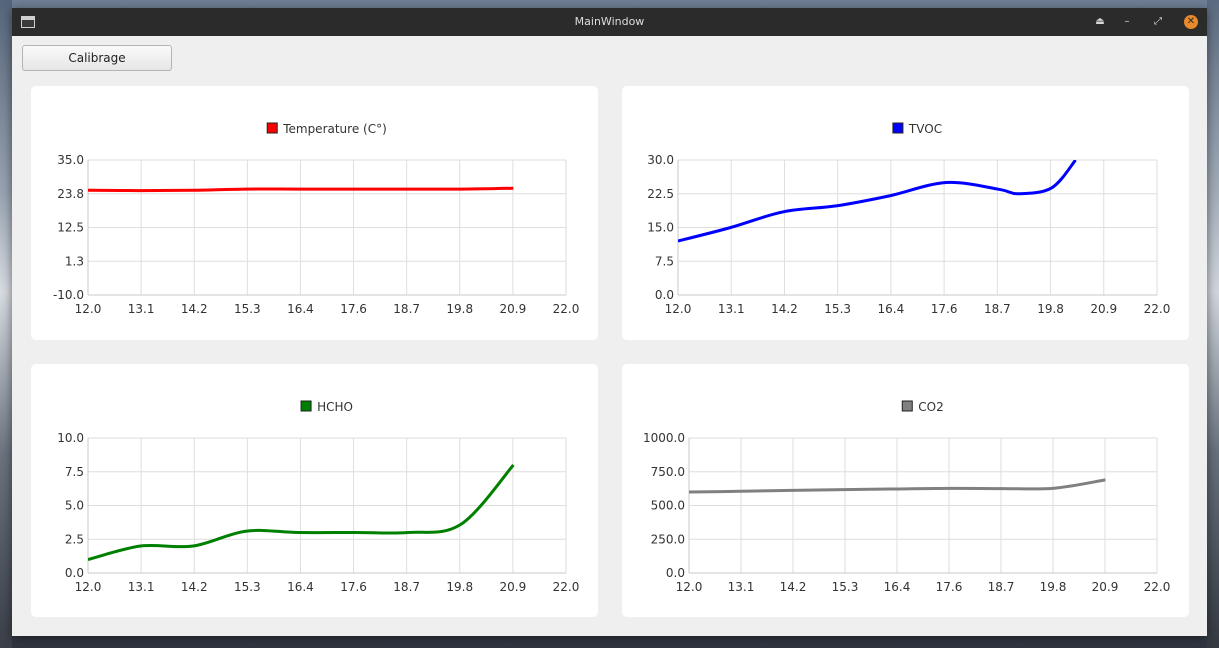 This screenshot has width=1219, height=648. I want to click on legend-label: TVOC, so click(925, 129).